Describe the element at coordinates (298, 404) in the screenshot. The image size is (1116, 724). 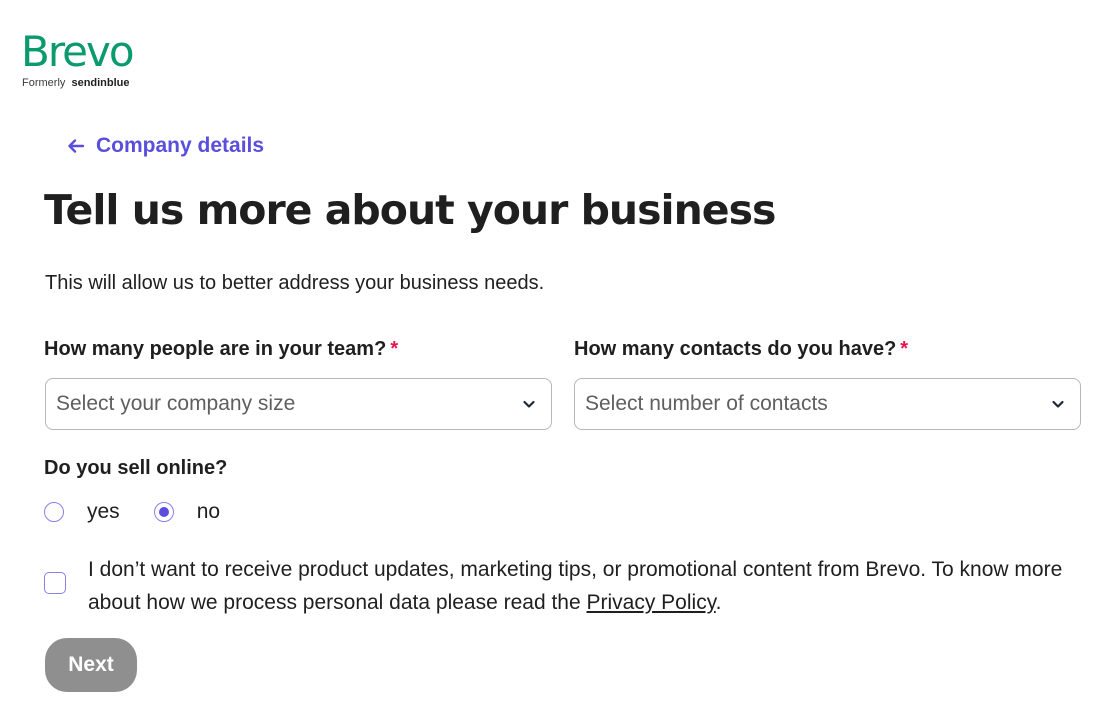
I see `company-size-select: Select your company size` at that location.